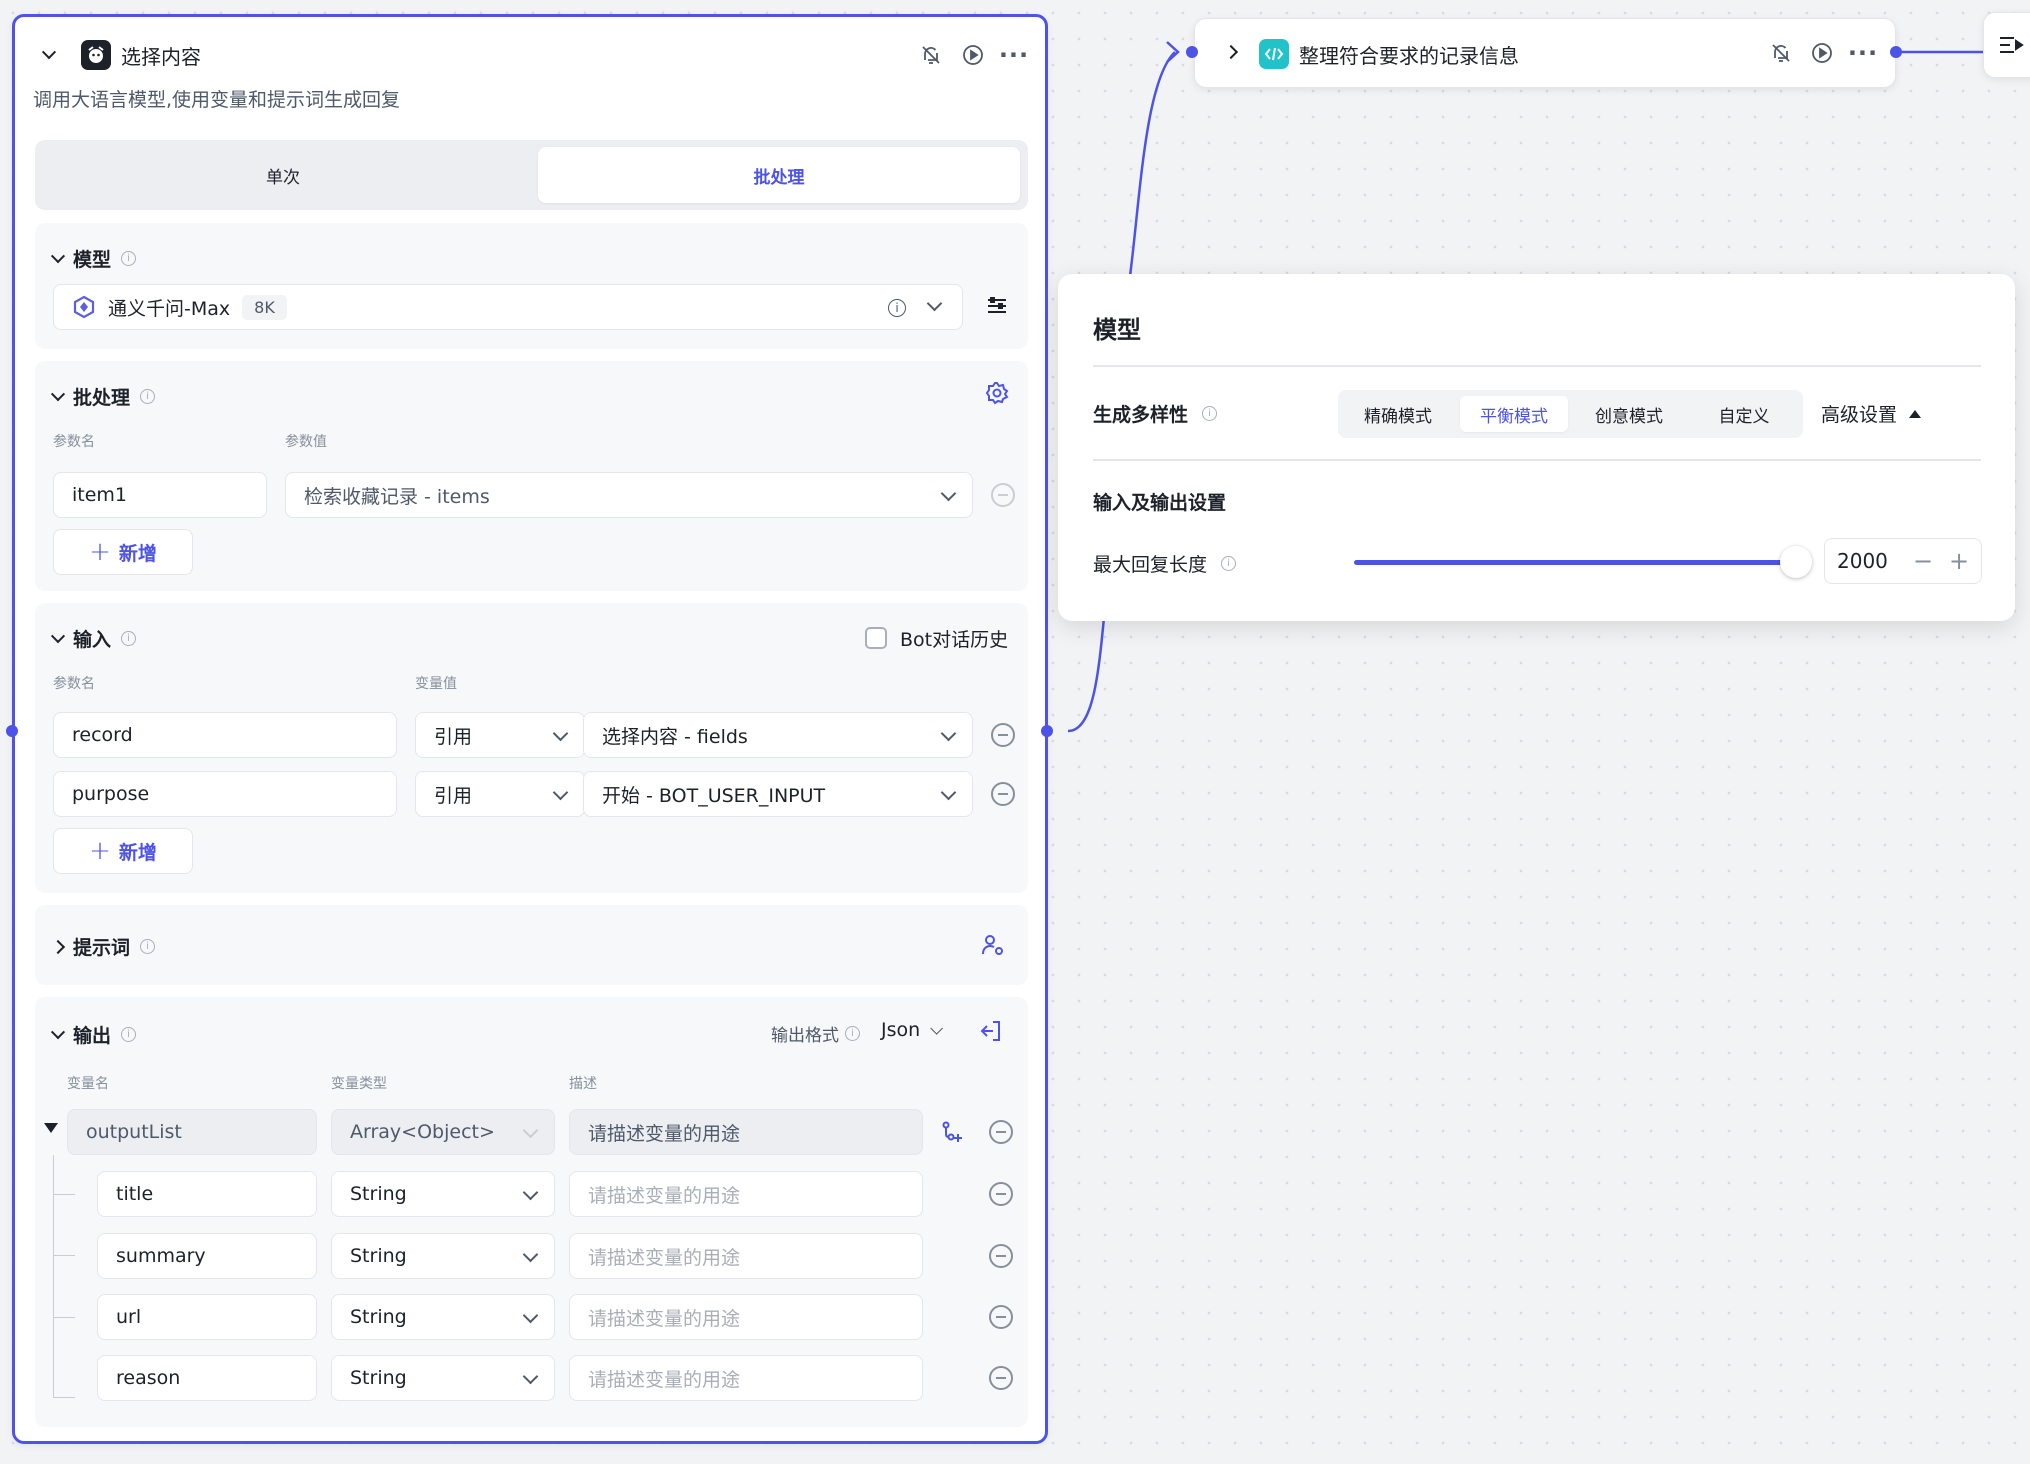  I want to click on batch-section-title: 批处理, so click(102, 398).